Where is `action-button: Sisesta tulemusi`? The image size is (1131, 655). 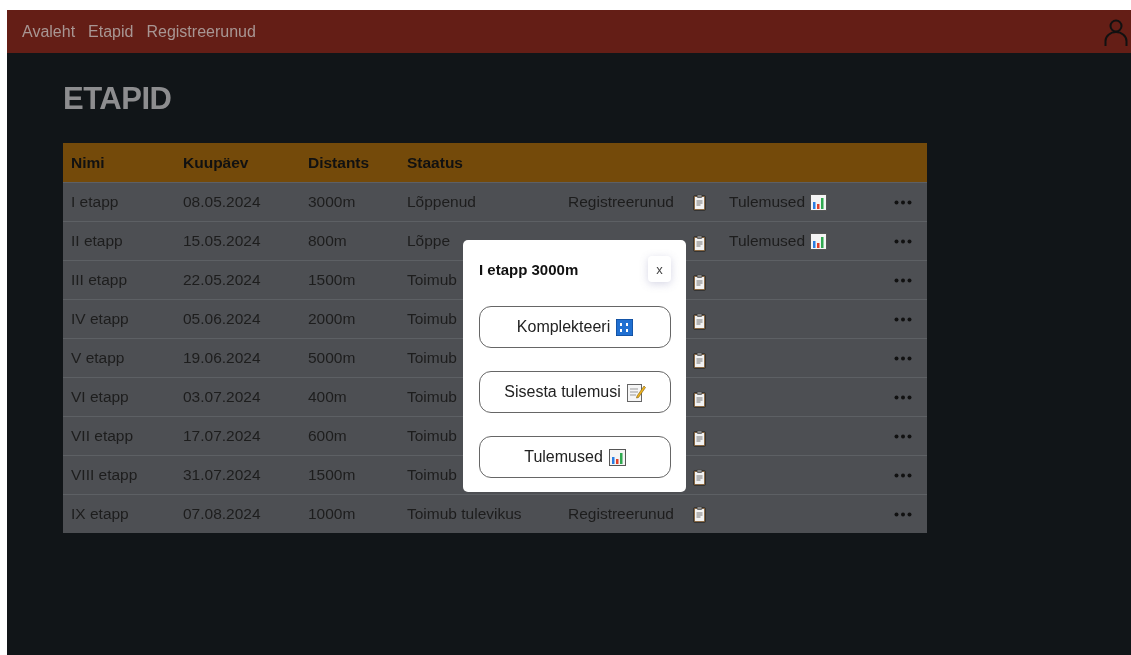 action-button: Sisesta tulemusi is located at coordinates (575, 392).